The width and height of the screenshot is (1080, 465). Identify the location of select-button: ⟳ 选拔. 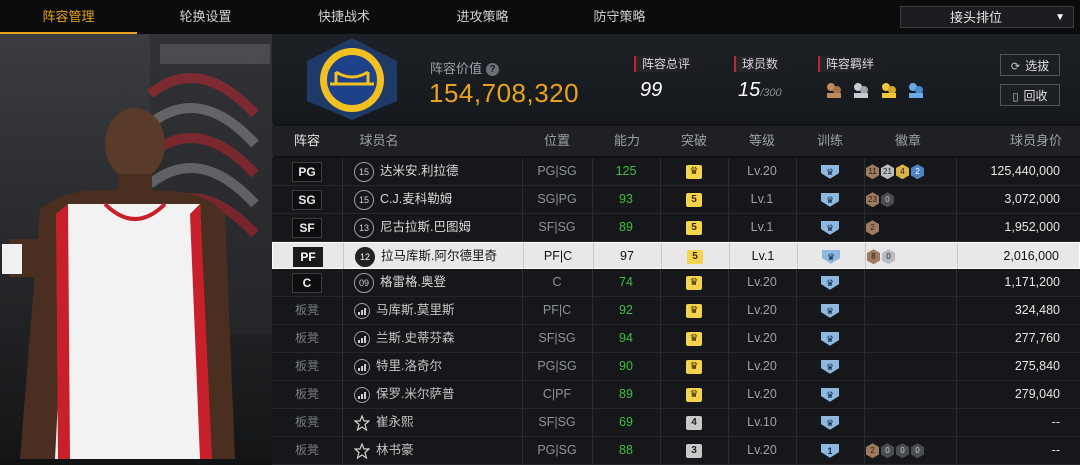
(1030, 65).